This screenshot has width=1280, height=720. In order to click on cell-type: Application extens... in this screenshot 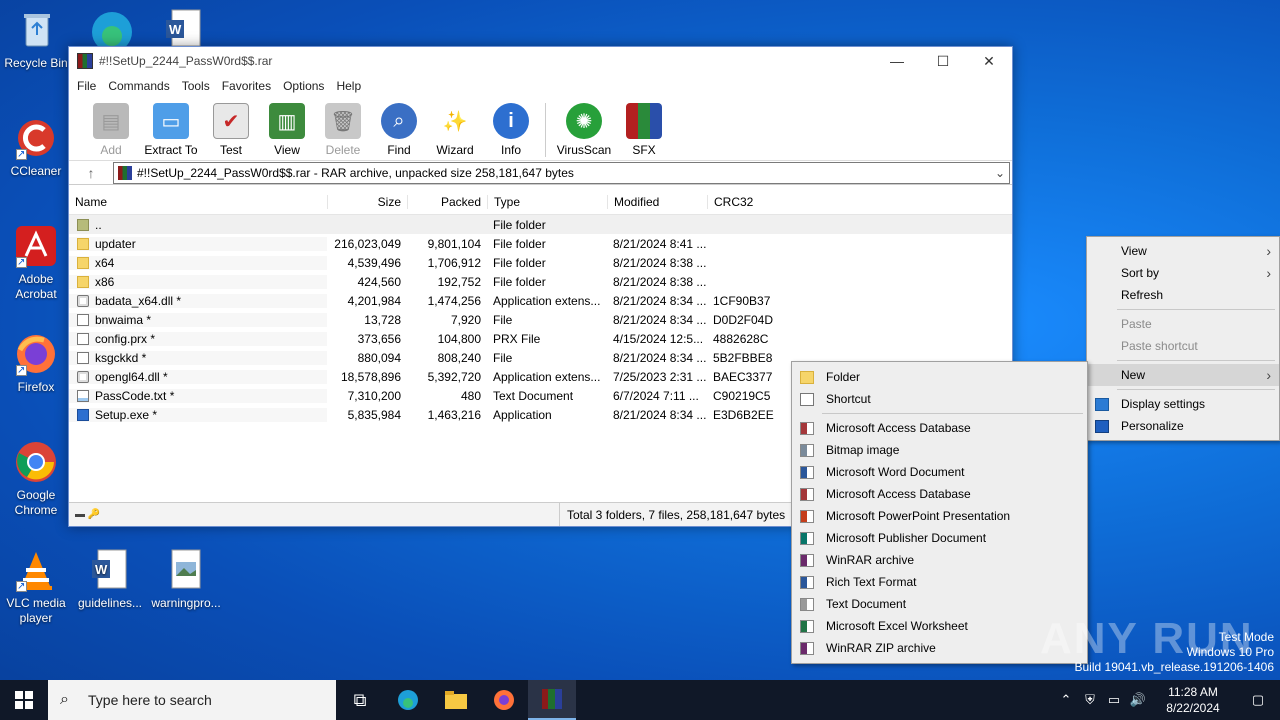, I will do `click(547, 376)`.